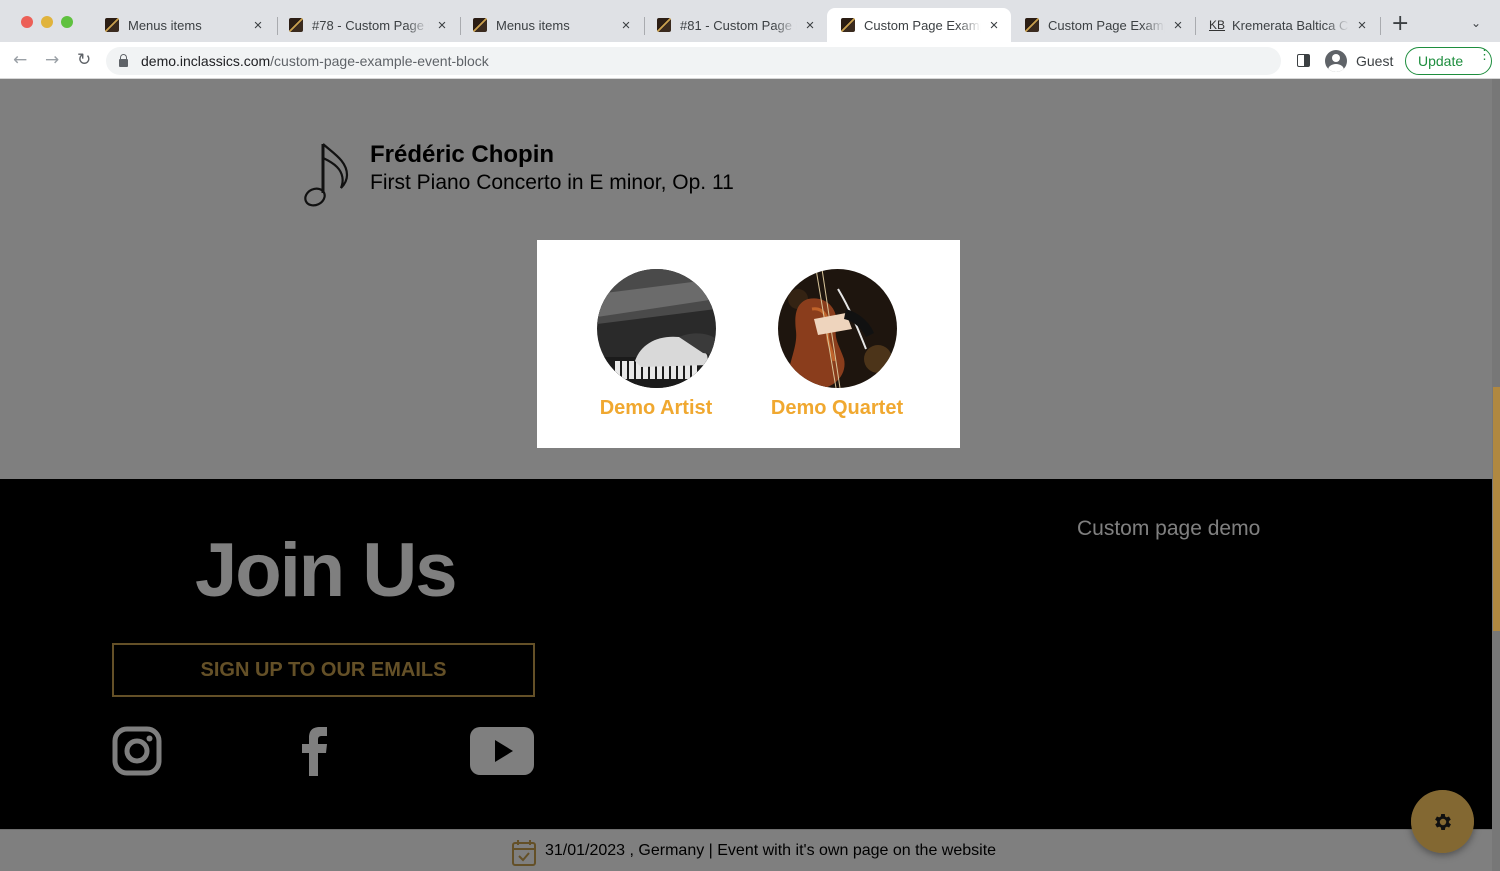  I want to click on maximize-window-button, so click(67, 22).